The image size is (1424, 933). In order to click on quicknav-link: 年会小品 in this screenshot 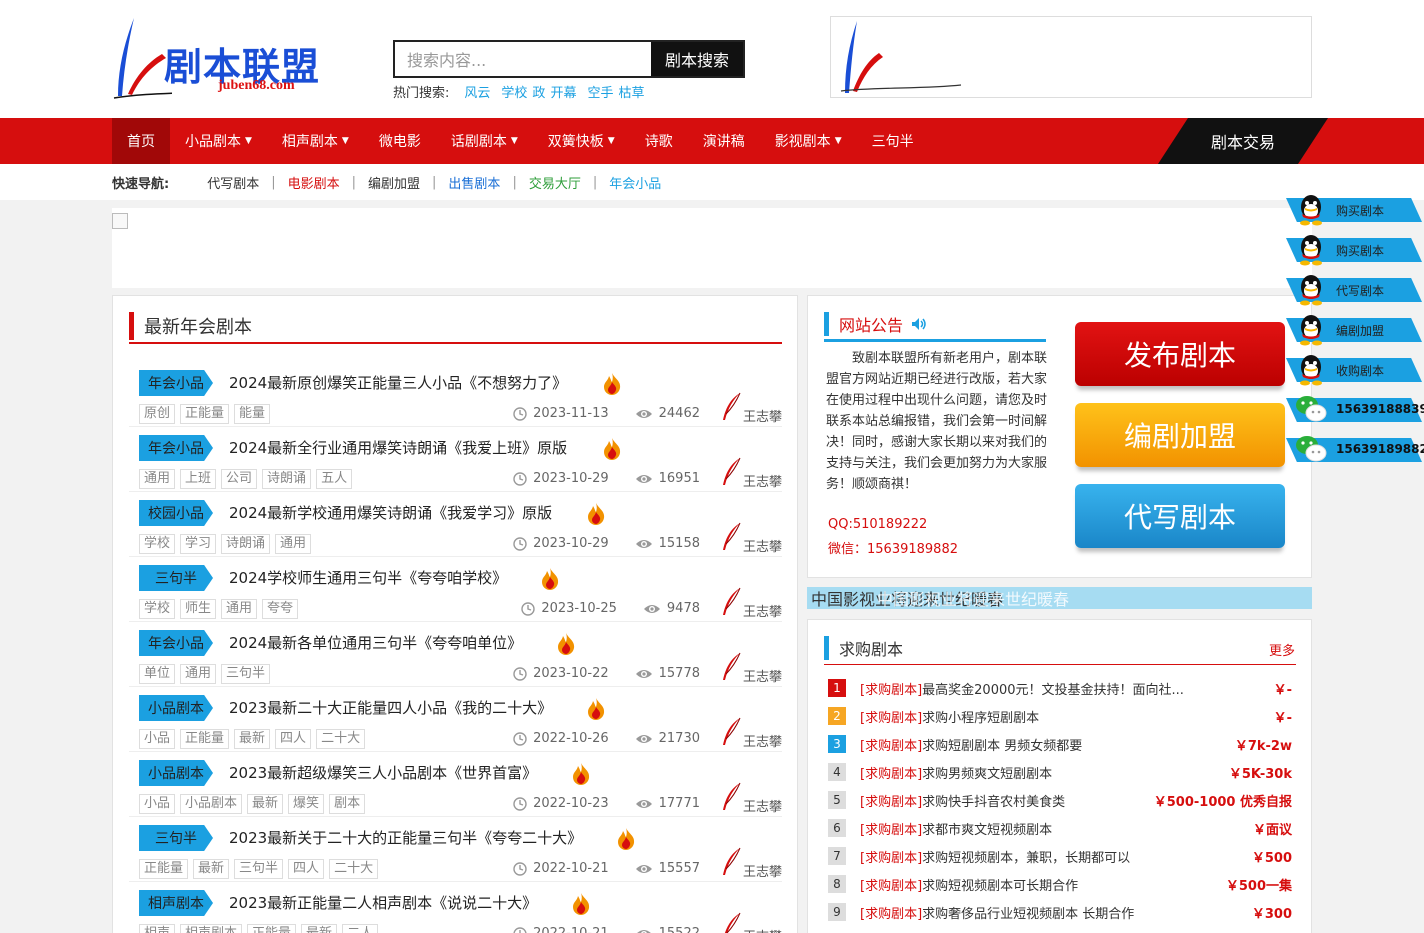, I will do `click(635, 182)`.